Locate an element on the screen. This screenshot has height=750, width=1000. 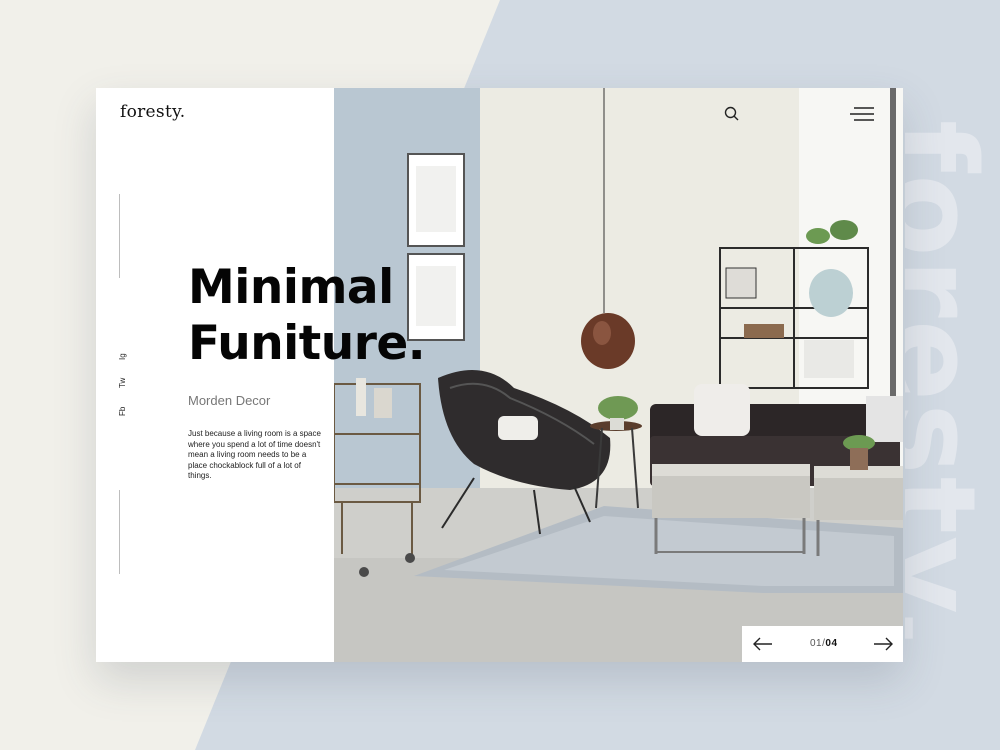
social-link-fb: Fb is located at coordinates (122, 411).